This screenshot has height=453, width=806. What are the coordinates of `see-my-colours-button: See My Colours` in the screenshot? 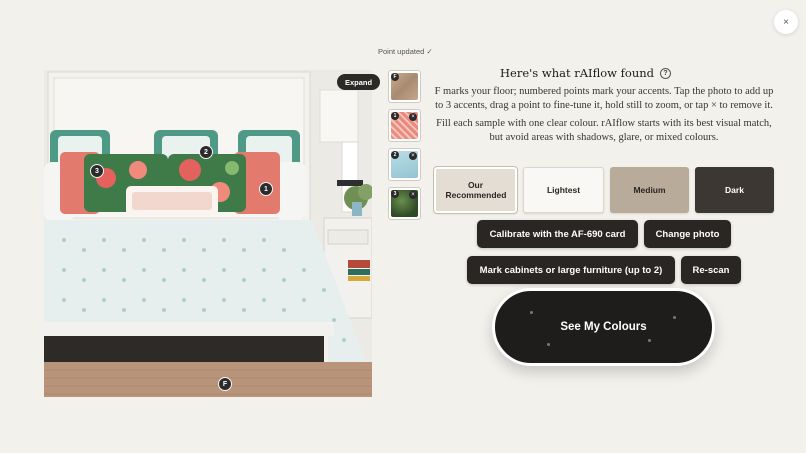 It's located at (603, 327).